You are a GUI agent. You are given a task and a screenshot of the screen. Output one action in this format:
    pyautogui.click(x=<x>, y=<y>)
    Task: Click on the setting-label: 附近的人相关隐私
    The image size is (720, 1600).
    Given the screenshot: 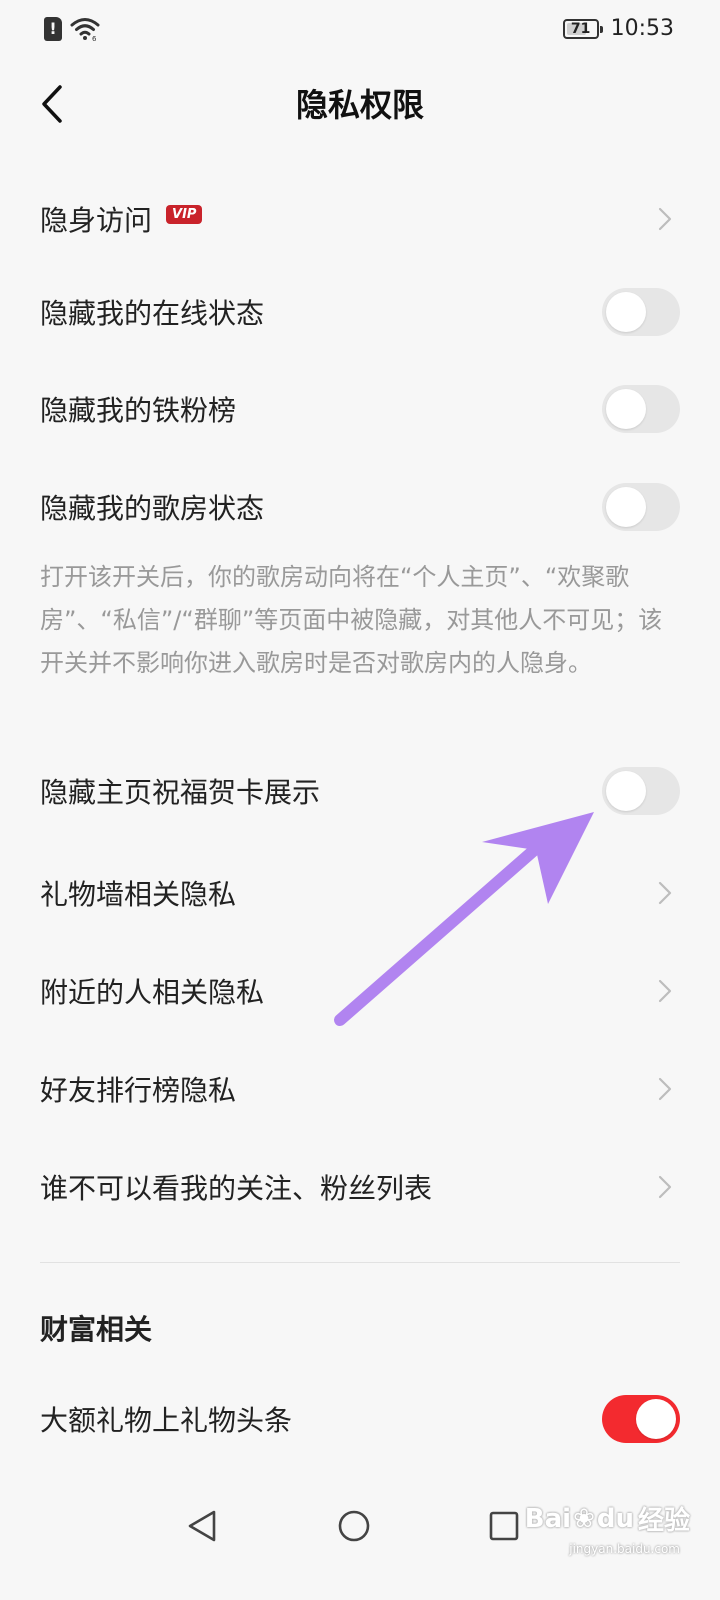 What is the action you would take?
    pyautogui.click(x=152, y=992)
    